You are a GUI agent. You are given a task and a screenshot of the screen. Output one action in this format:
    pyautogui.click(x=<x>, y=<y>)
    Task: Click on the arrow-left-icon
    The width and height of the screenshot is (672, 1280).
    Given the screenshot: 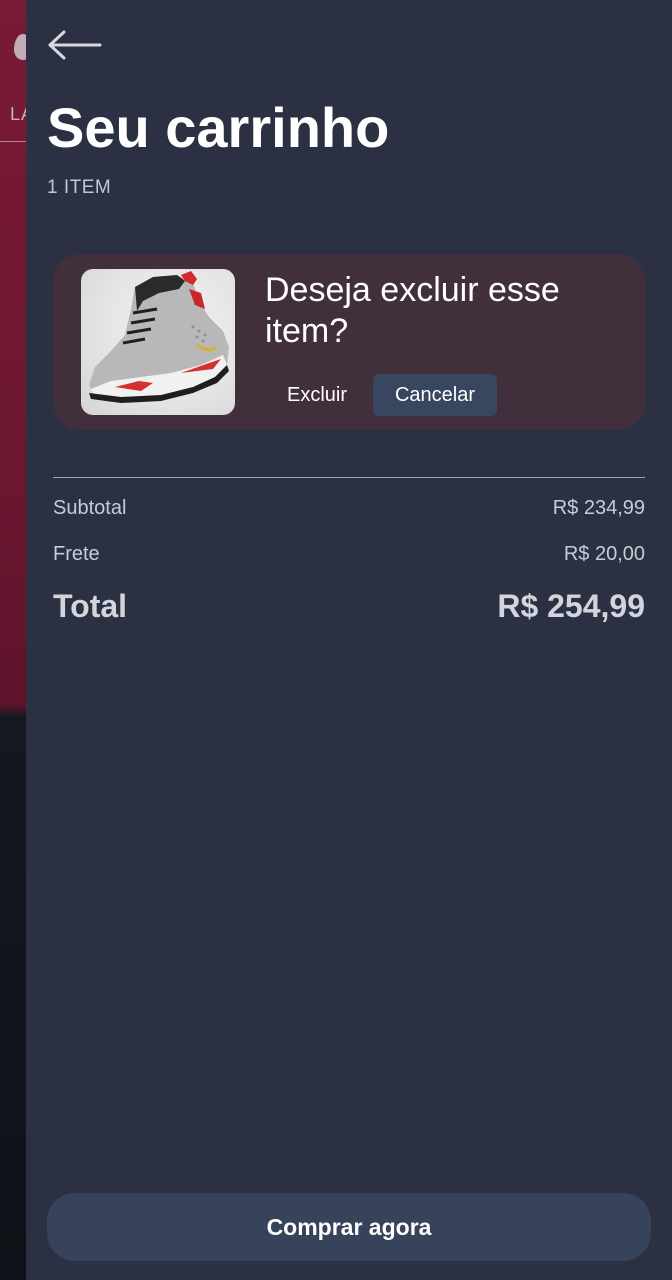 What is the action you would take?
    pyautogui.click(x=75, y=45)
    